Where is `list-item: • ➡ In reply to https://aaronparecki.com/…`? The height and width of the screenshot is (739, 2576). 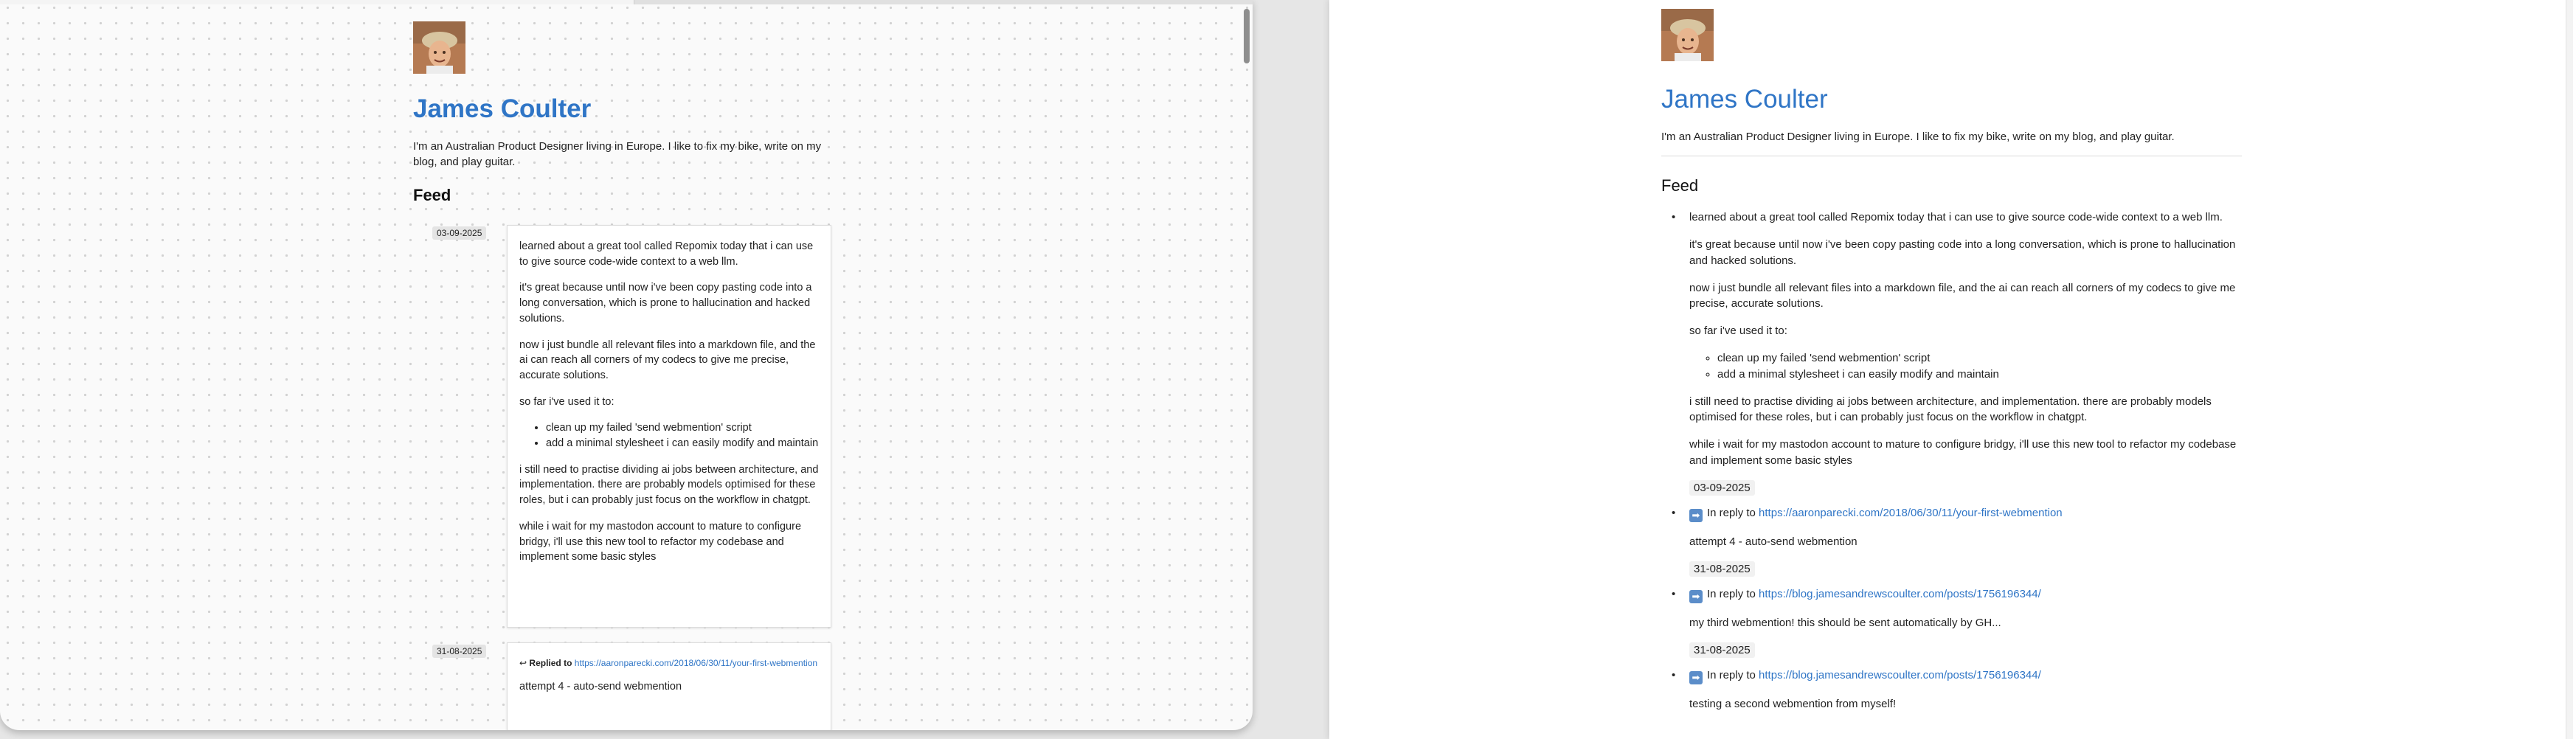
list-item: • ➡ In reply to https://aaronparecki.com/… is located at coordinates (1959, 513).